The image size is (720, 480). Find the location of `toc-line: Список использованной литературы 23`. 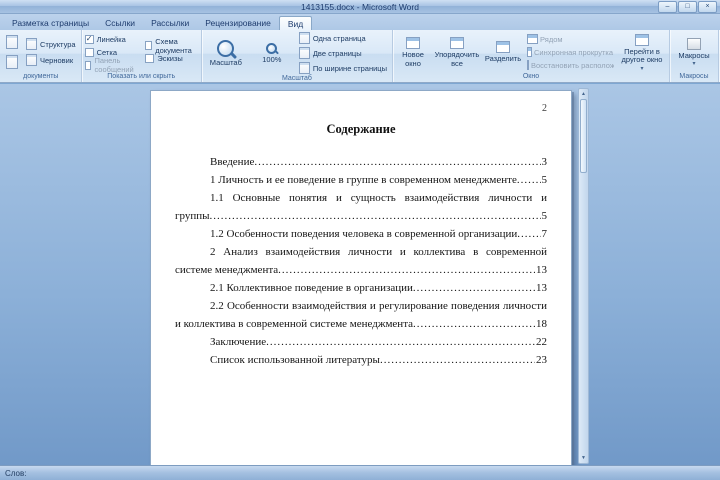

toc-line: Список использованной литературы 23 is located at coordinates (361, 360).